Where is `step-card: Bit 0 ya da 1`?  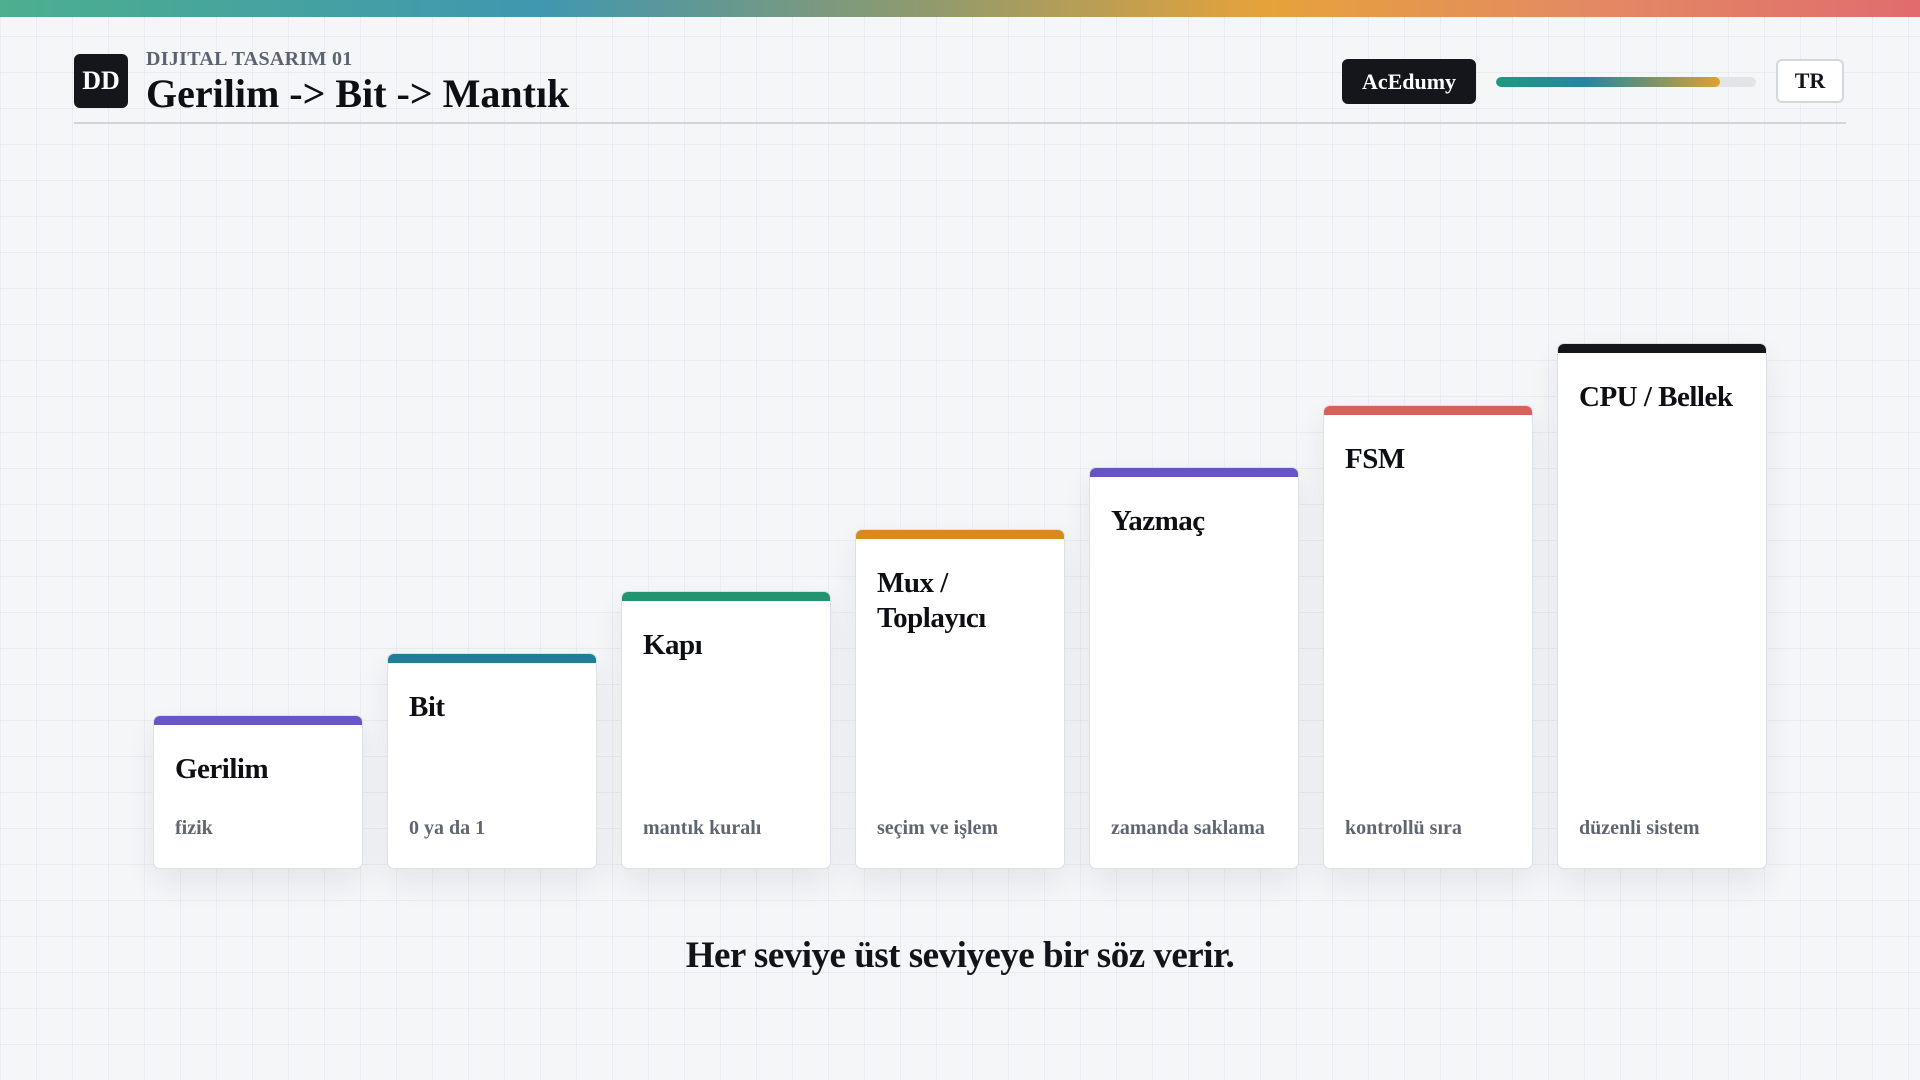 step-card: Bit 0 ya da 1 is located at coordinates (492, 761).